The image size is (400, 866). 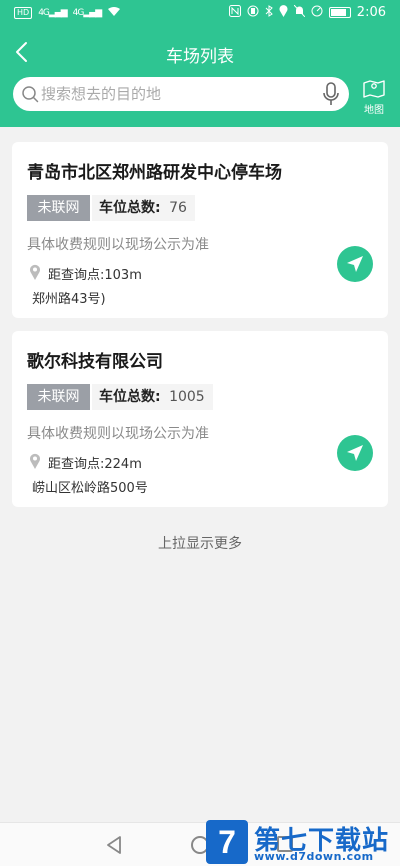 I want to click on mute-icon, so click(x=299, y=12).